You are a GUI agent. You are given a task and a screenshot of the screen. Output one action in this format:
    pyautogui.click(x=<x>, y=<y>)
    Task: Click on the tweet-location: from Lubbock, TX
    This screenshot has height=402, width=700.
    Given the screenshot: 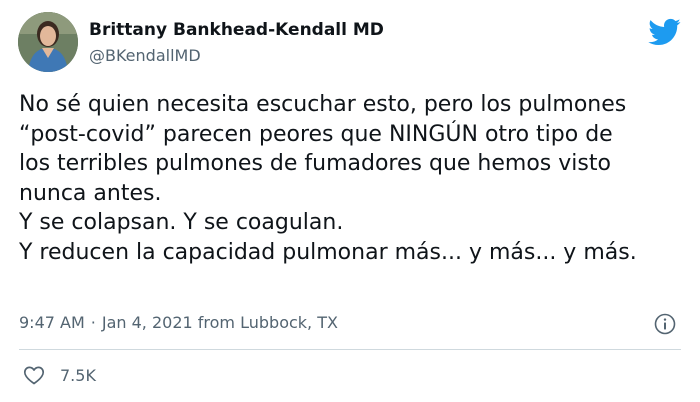 What is the action you would take?
    pyautogui.click(x=268, y=322)
    